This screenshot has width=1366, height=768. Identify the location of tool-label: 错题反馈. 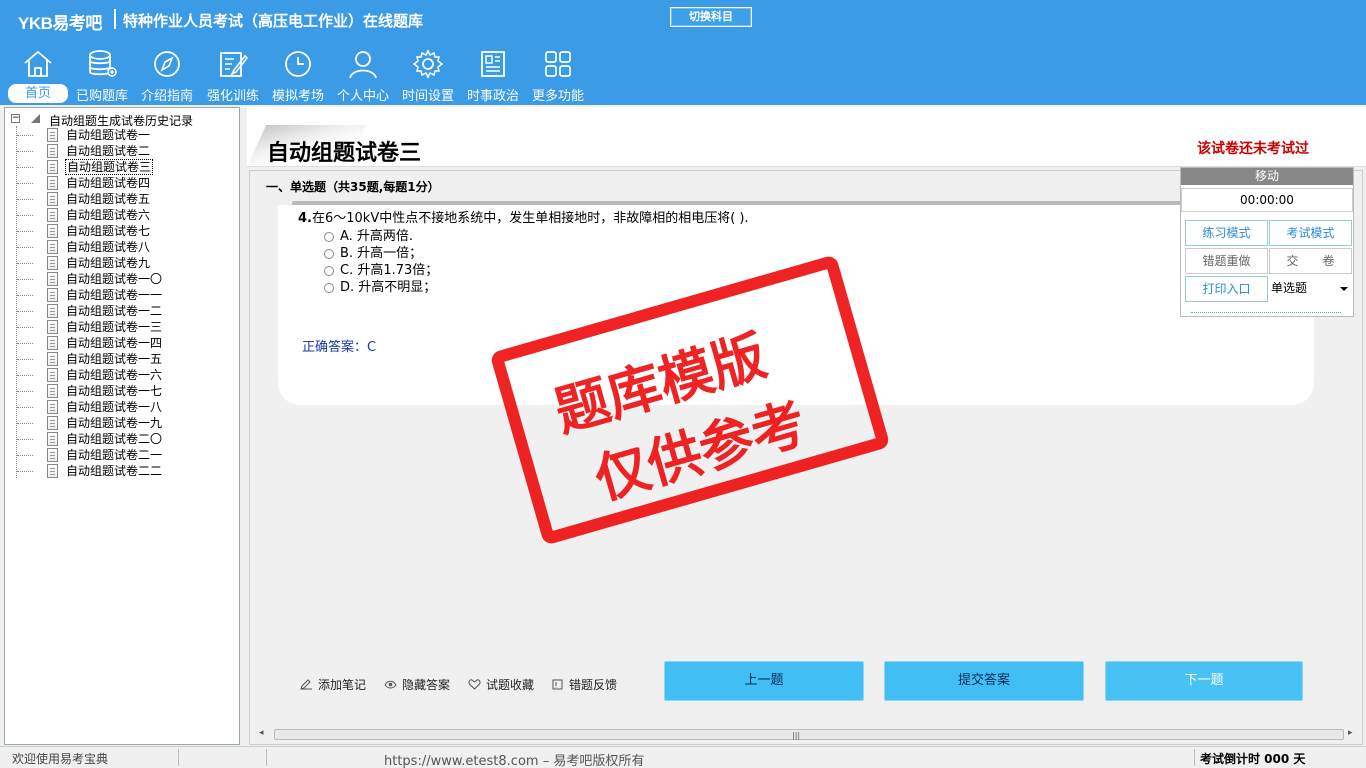
(593, 685).